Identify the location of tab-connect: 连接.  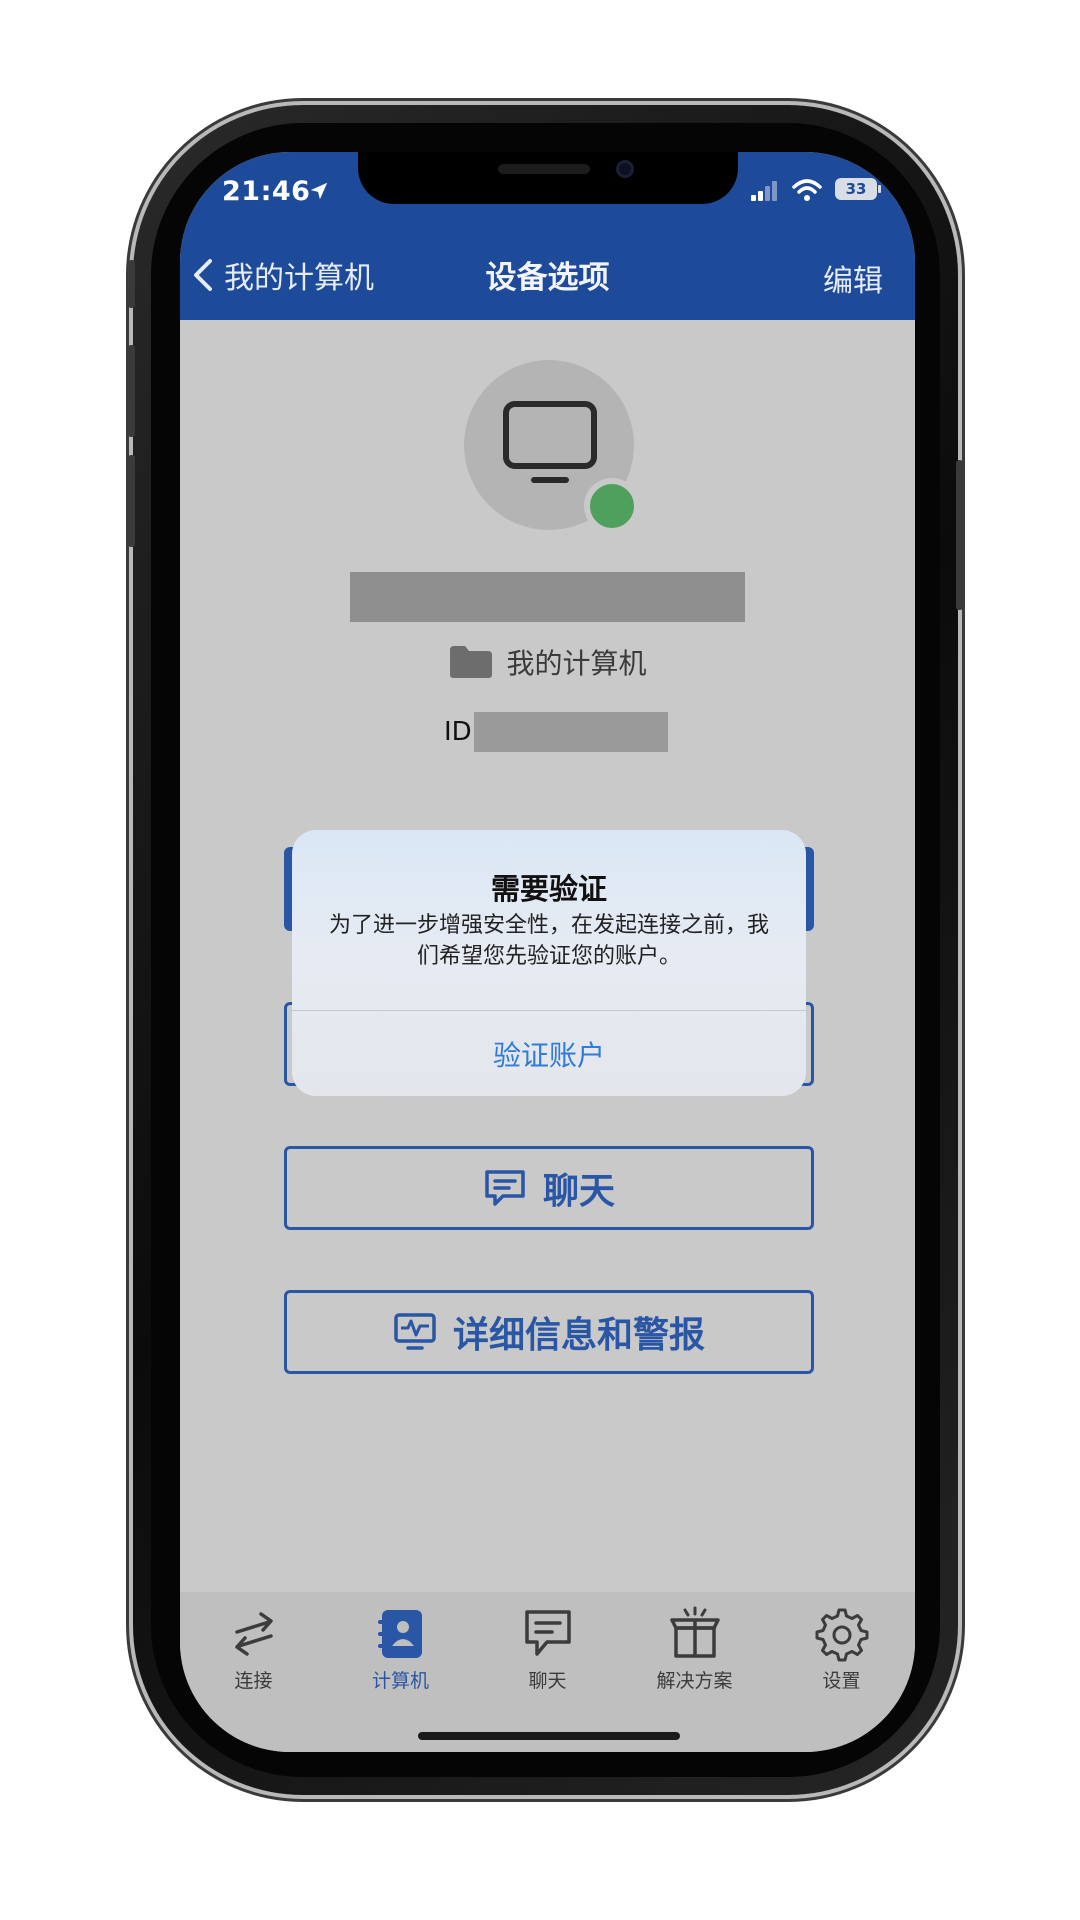
(253, 1649).